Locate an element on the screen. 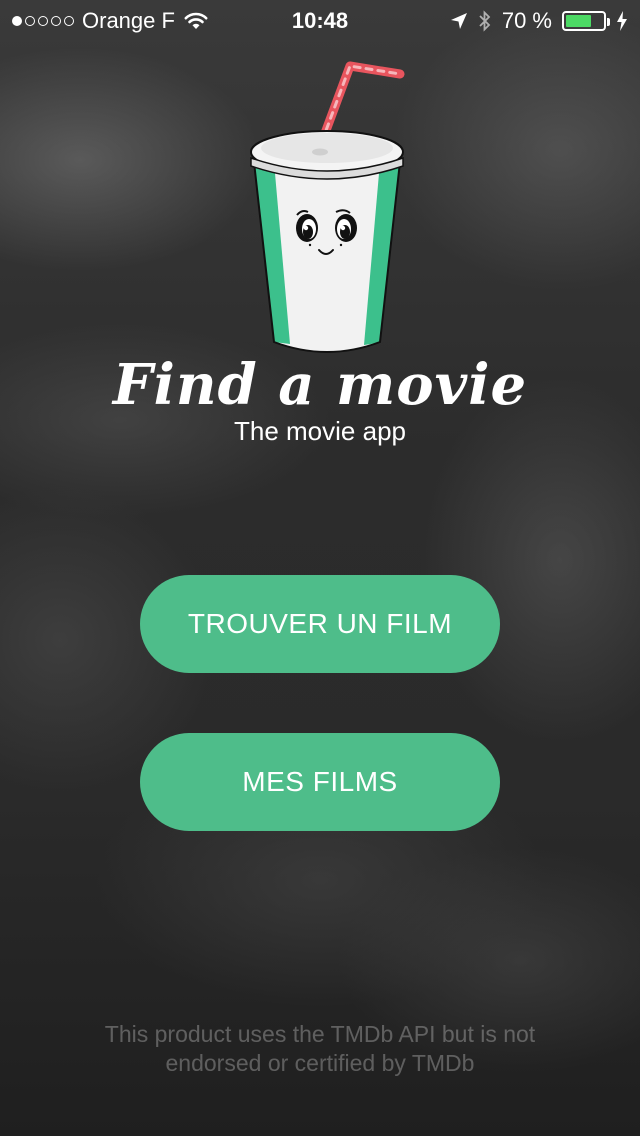 Image resolution: width=640 pixels, height=1136 pixels. charging-bolt-icon is located at coordinates (622, 21).